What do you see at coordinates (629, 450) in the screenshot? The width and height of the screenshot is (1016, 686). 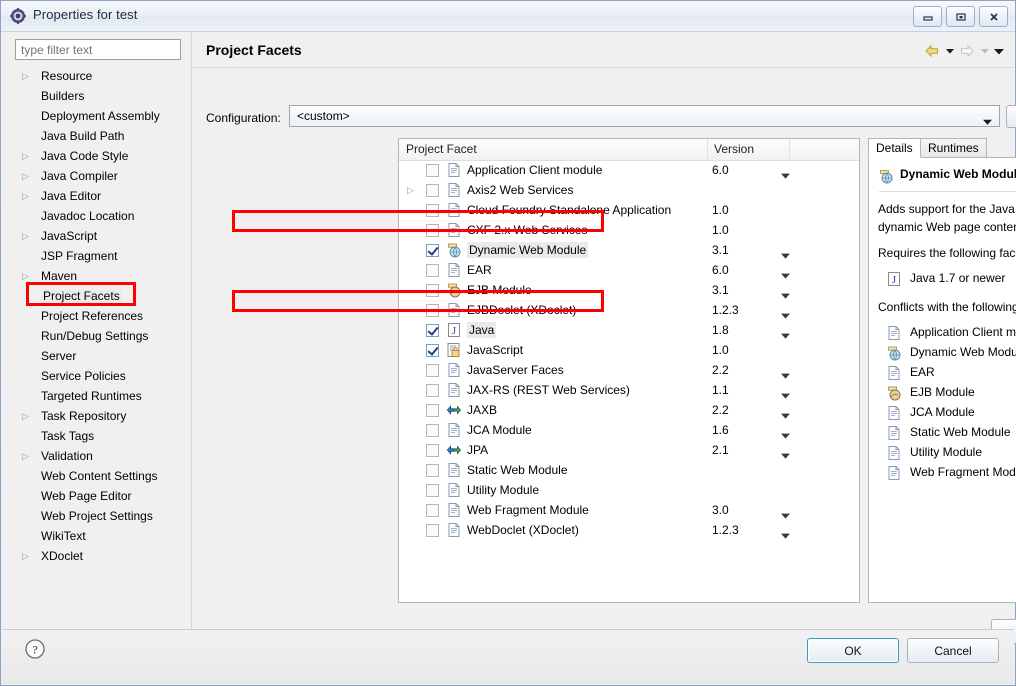 I see `table-row: JPA 2.1` at bounding box center [629, 450].